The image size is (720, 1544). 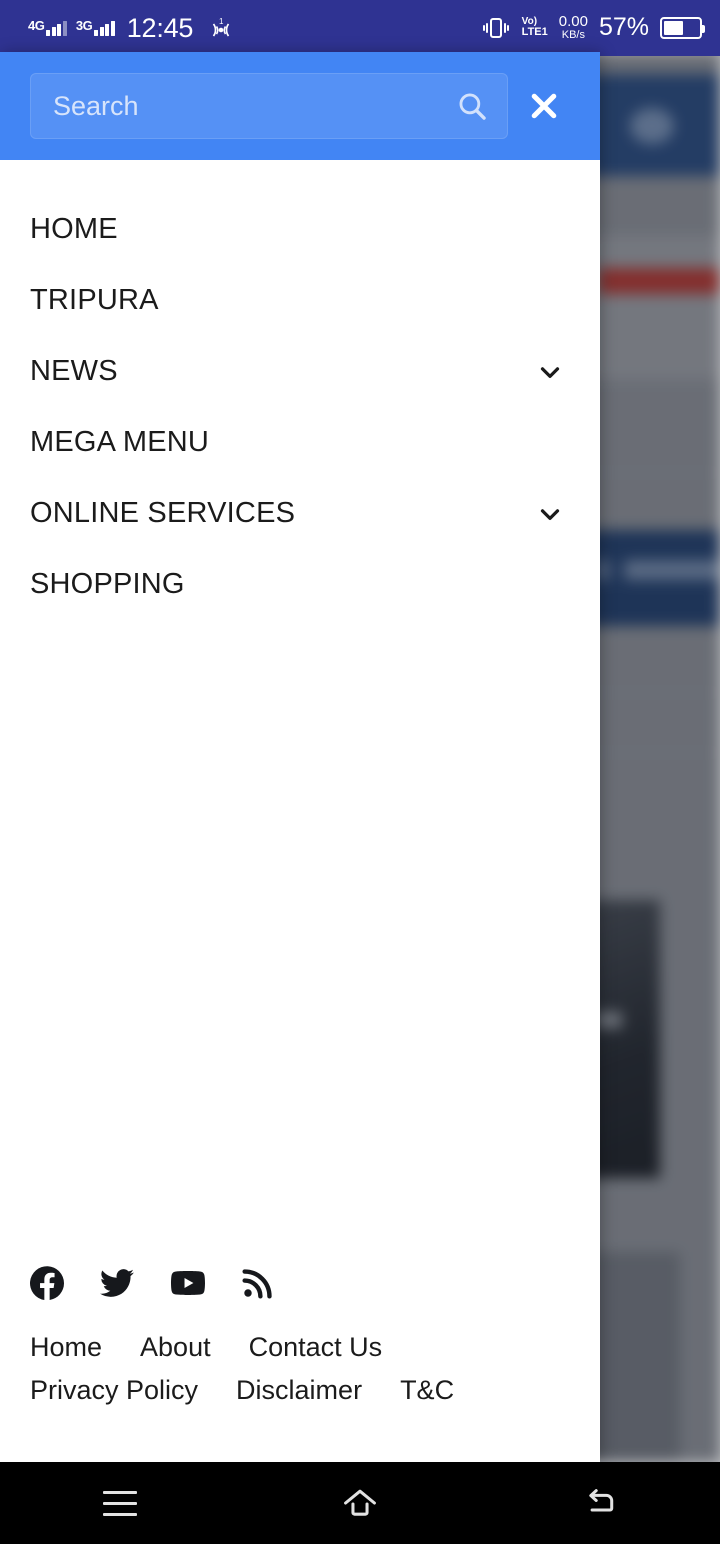 What do you see at coordinates (107, 584) in the screenshot?
I see `menu-item-label: SHOPPING` at bounding box center [107, 584].